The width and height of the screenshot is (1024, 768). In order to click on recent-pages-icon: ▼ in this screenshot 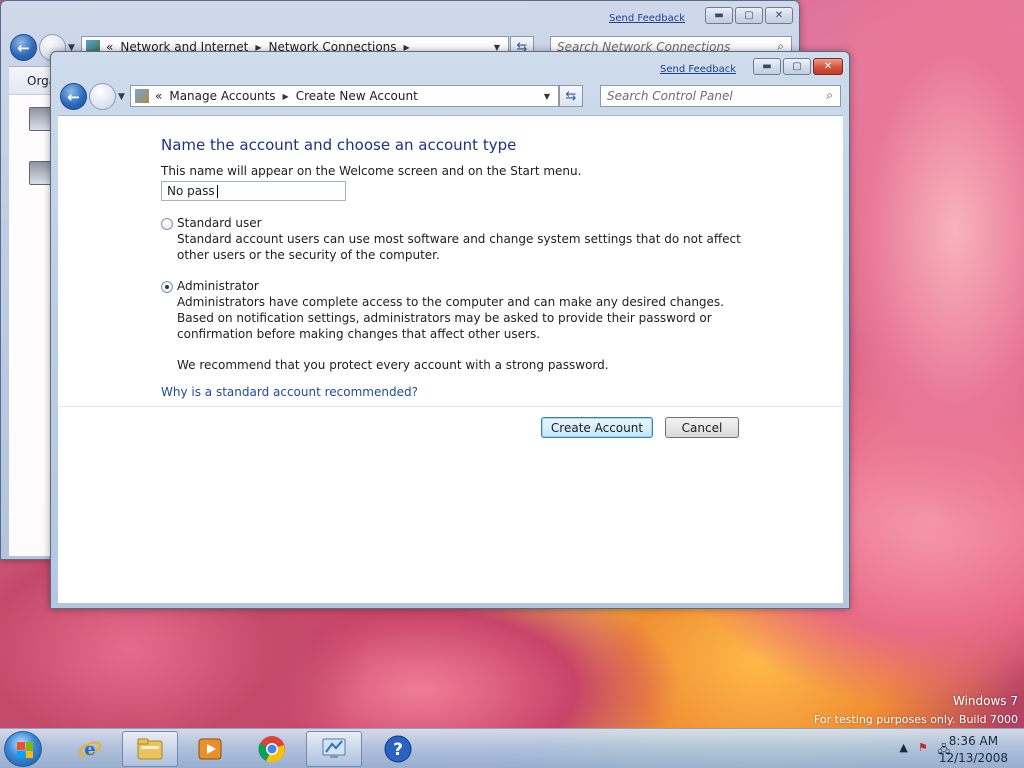, I will do `click(121, 97)`.